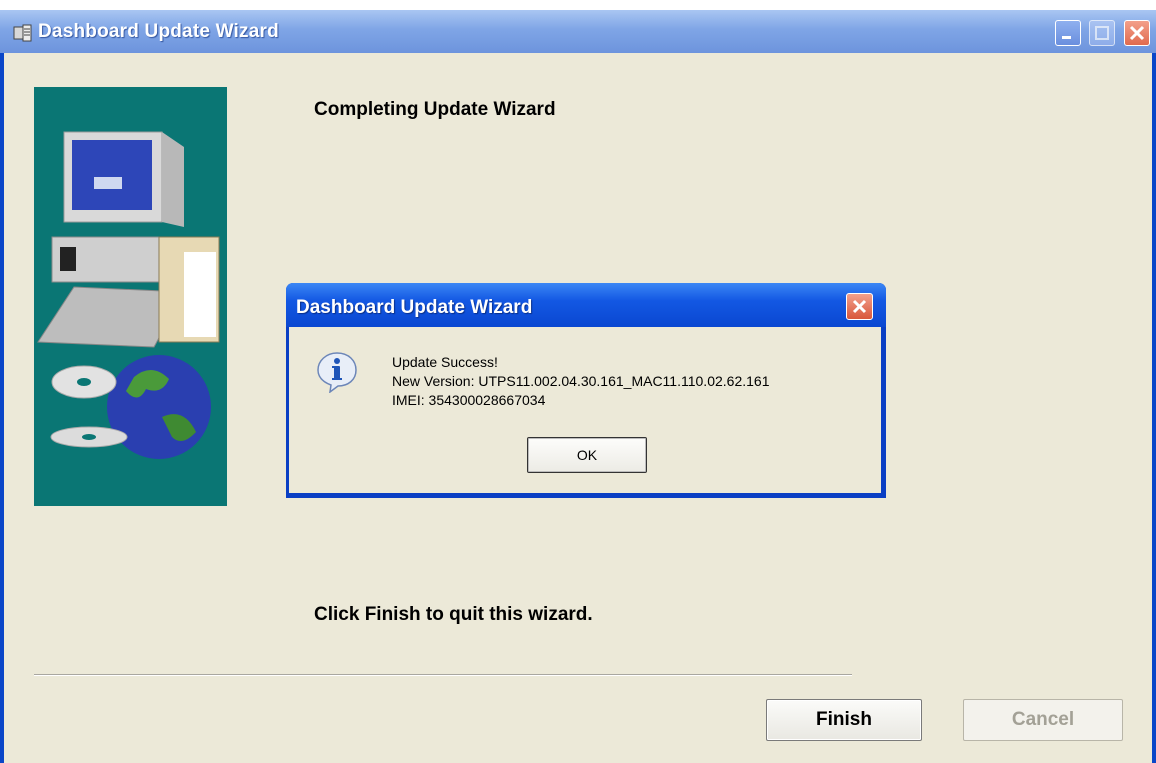  Describe the element at coordinates (469, 400) in the screenshot. I see `message-line-imei: IMEI: 354300028667034` at that location.